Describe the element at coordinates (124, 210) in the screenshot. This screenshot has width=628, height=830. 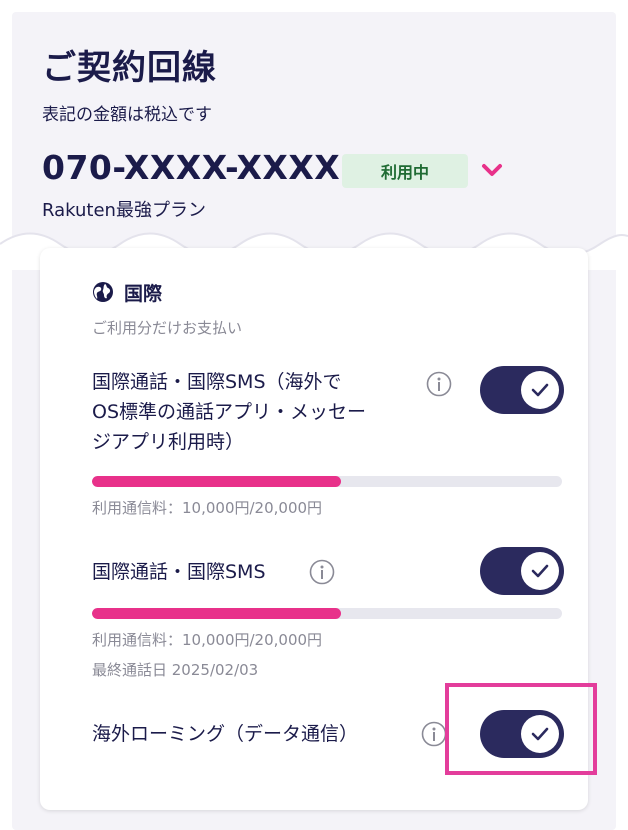
I see `plan-name: Rakuten最強プラン` at that location.